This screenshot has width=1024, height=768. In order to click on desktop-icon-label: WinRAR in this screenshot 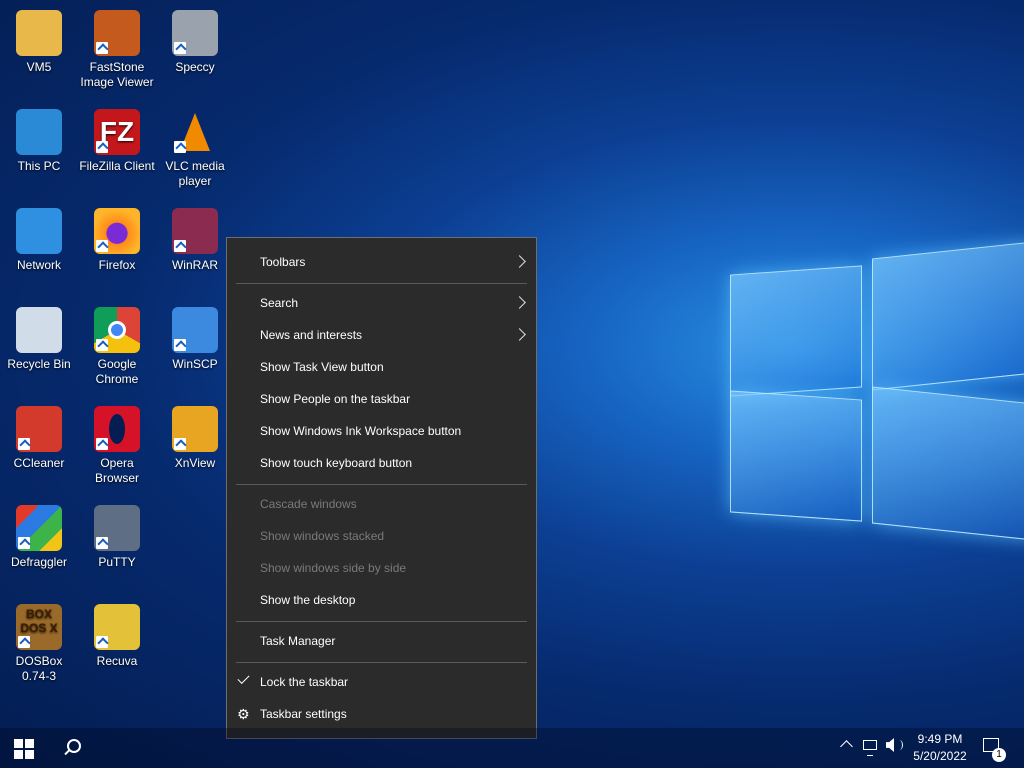, I will do `click(194, 265)`.